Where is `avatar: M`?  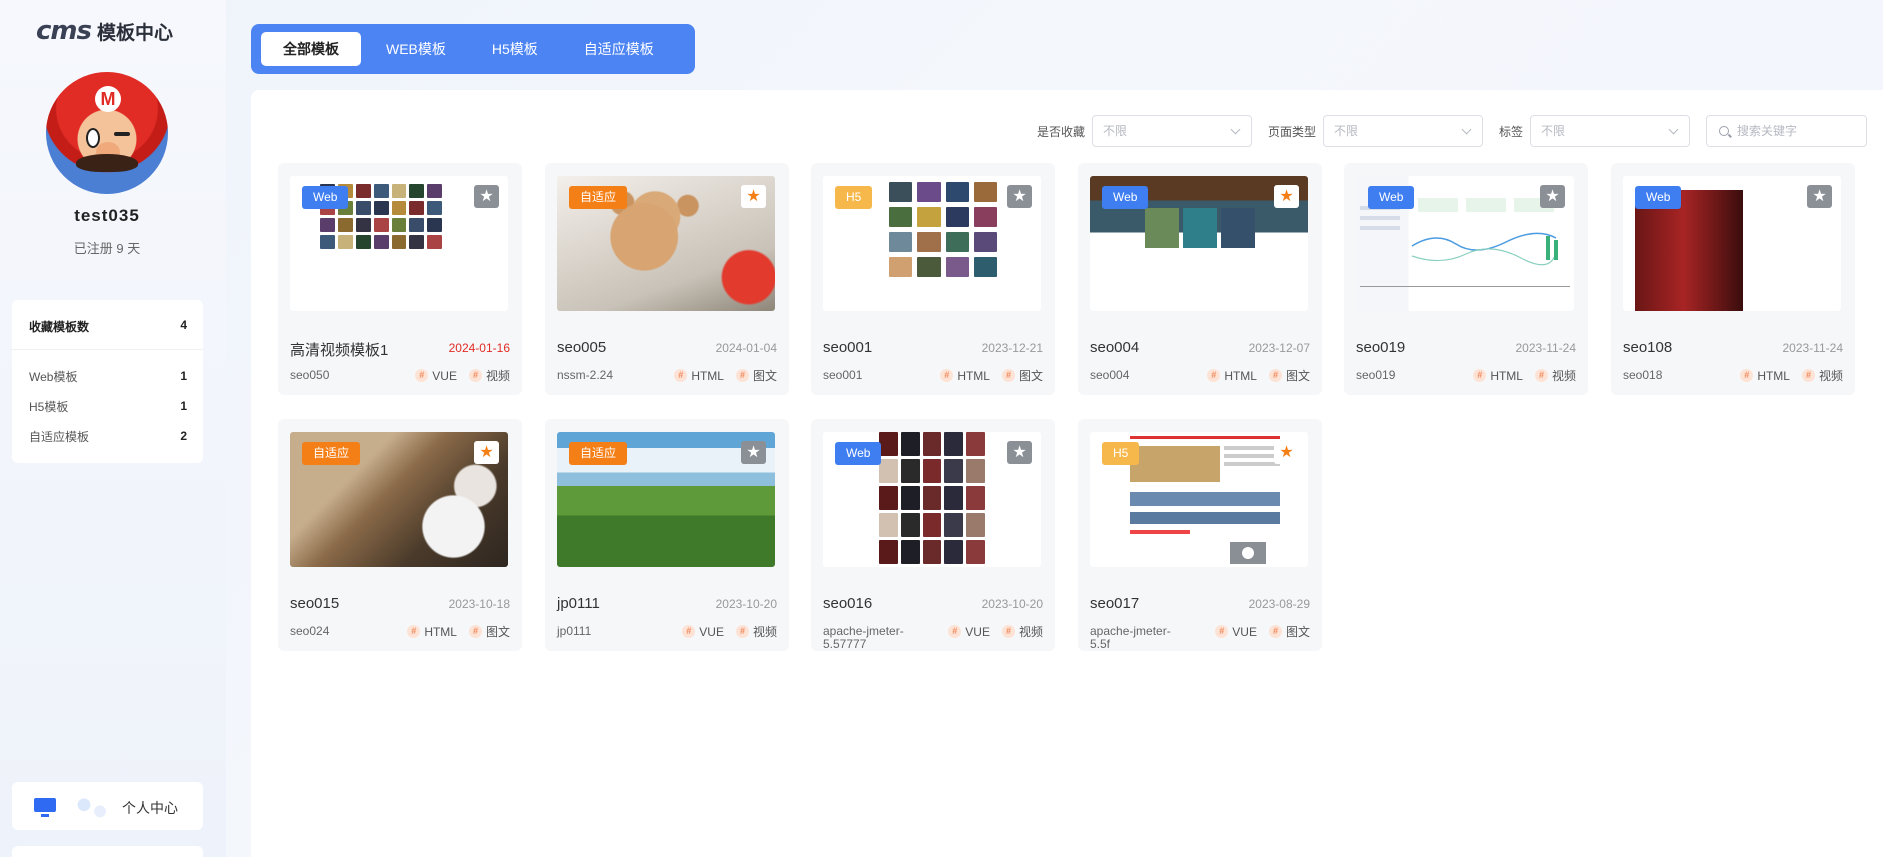 avatar: M is located at coordinates (107, 133).